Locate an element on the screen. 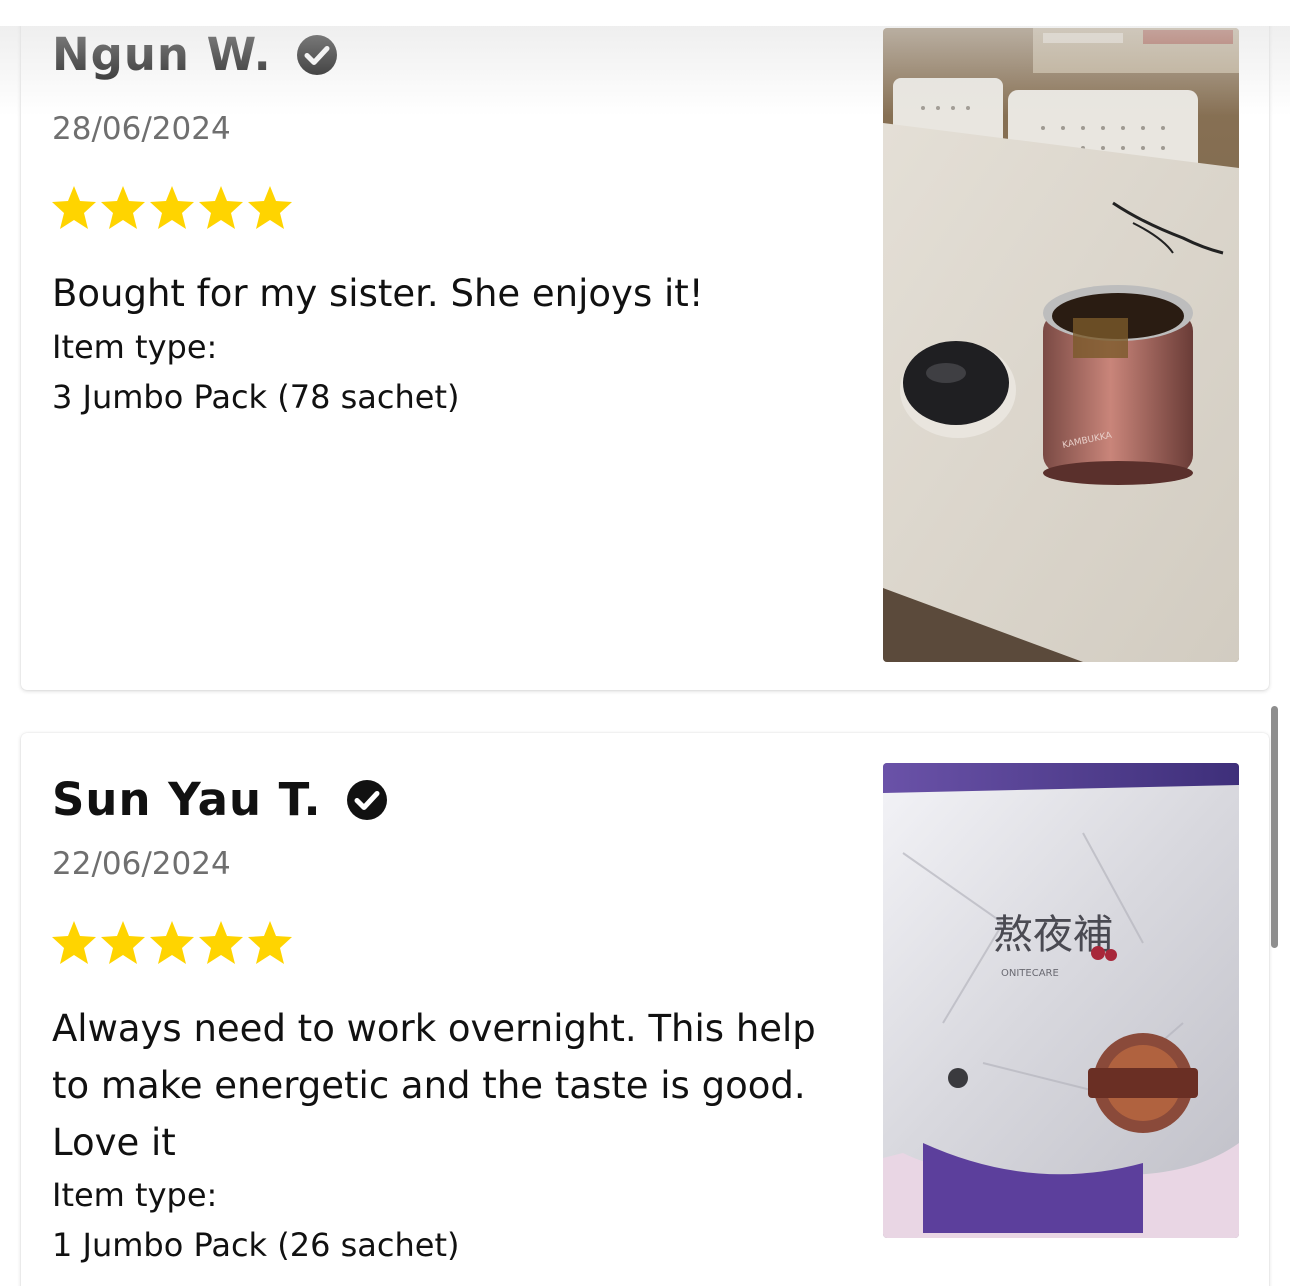 This screenshot has width=1290, height=1286. item-type-value: 1 Jumbo Pack (26 sachet) is located at coordinates (256, 1245).